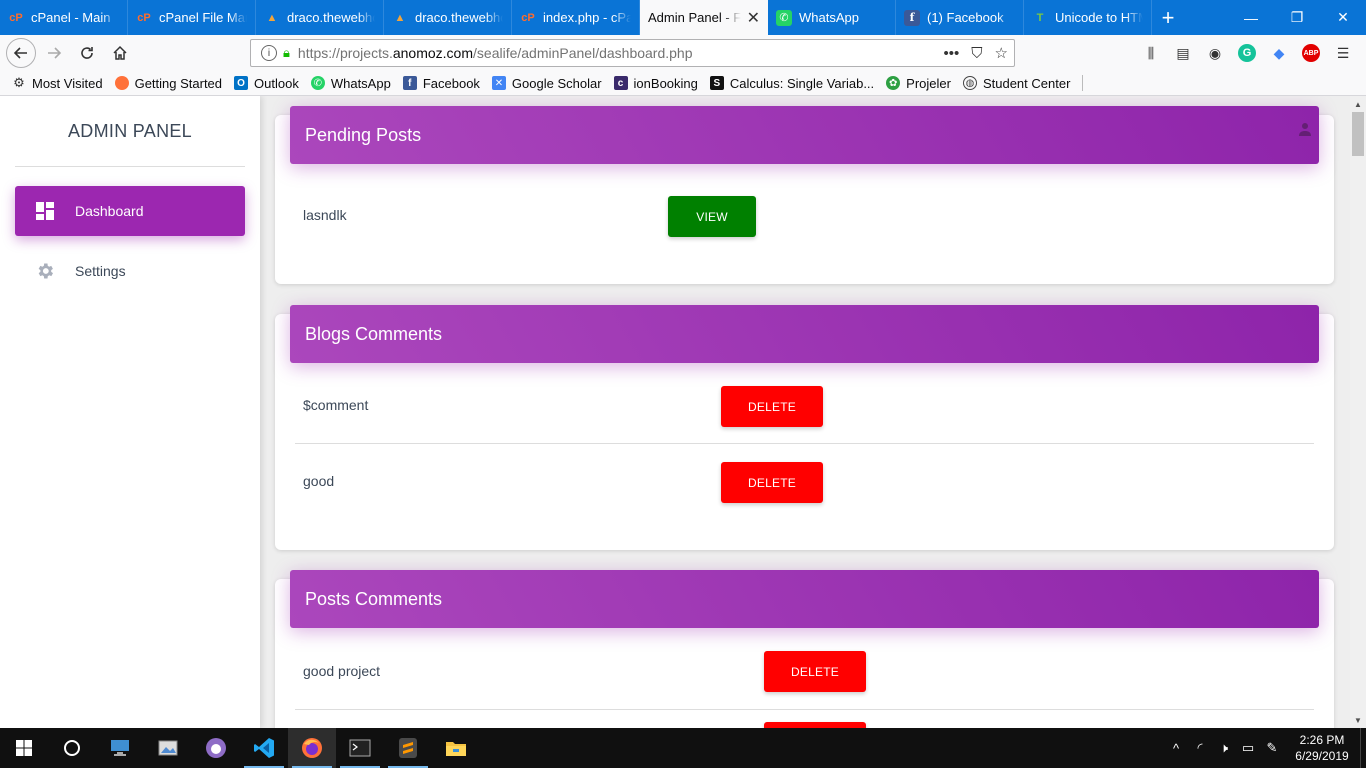  What do you see at coordinates (1358, 134) in the screenshot?
I see `scroll-thumb` at bounding box center [1358, 134].